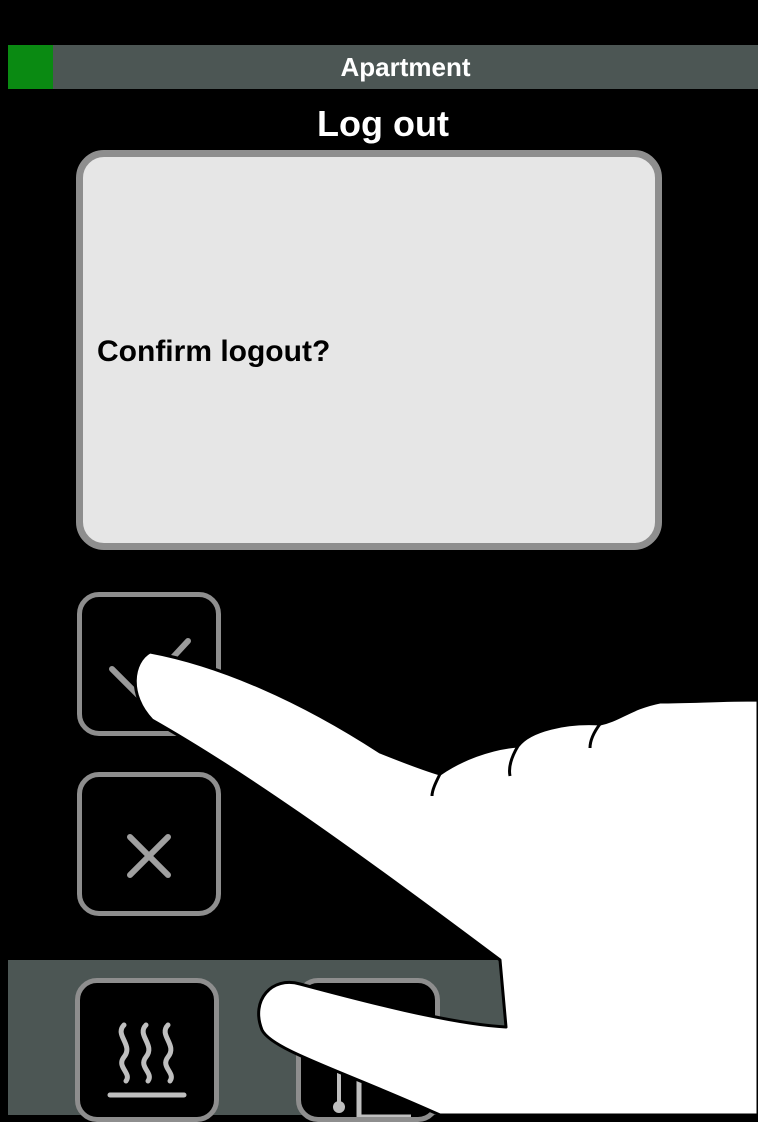 The height and width of the screenshot is (1122, 758). What do you see at coordinates (30, 67) in the screenshot?
I see `status-indicator` at bounding box center [30, 67].